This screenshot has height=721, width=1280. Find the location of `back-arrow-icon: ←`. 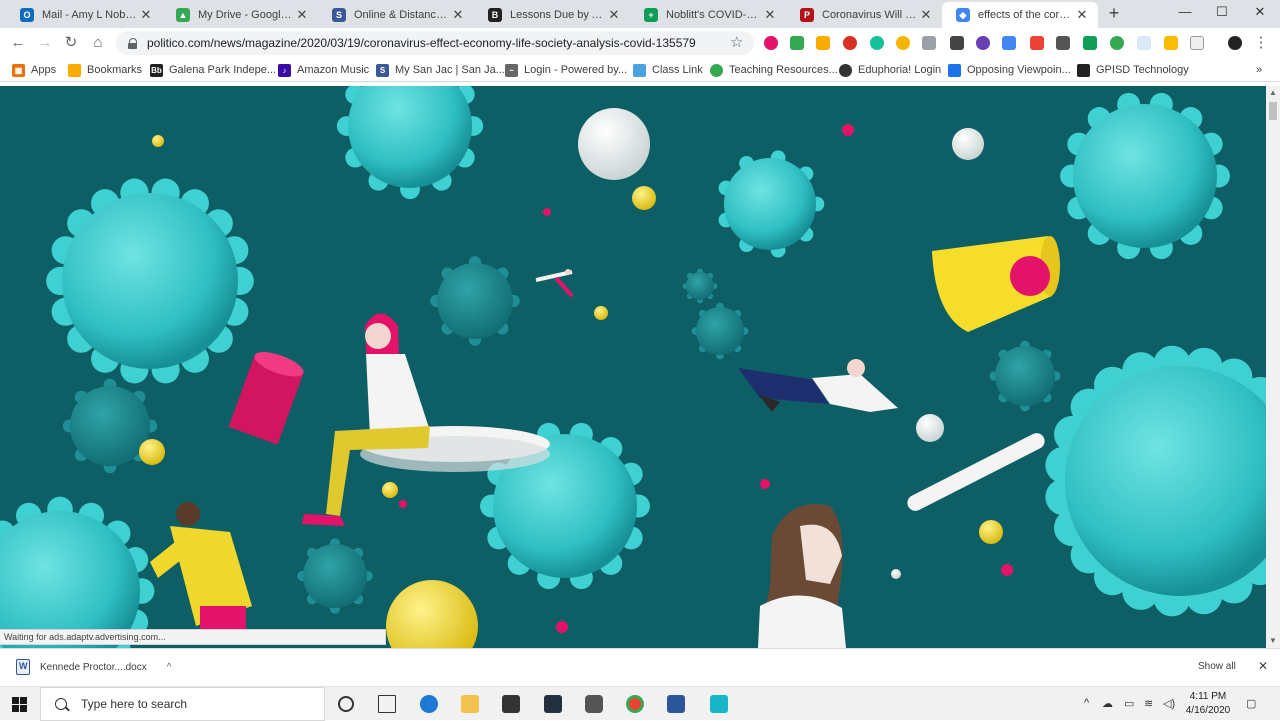

back-arrow-icon: ← is located at coordinates (18, 43).